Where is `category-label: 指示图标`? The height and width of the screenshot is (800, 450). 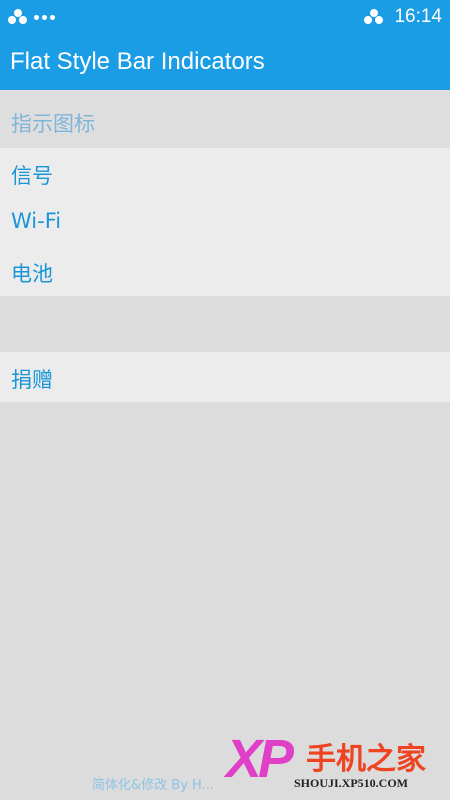
category-label: 指示图标 is located at coordinates (53, 124).